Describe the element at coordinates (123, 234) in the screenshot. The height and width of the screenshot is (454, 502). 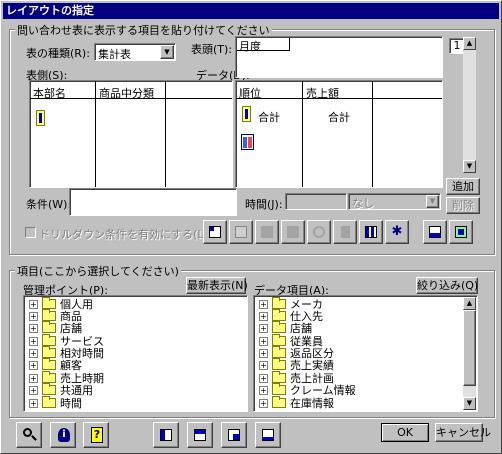
I see `drilldown-label: ドリルダウン条件を有効にする(L)` at that location.